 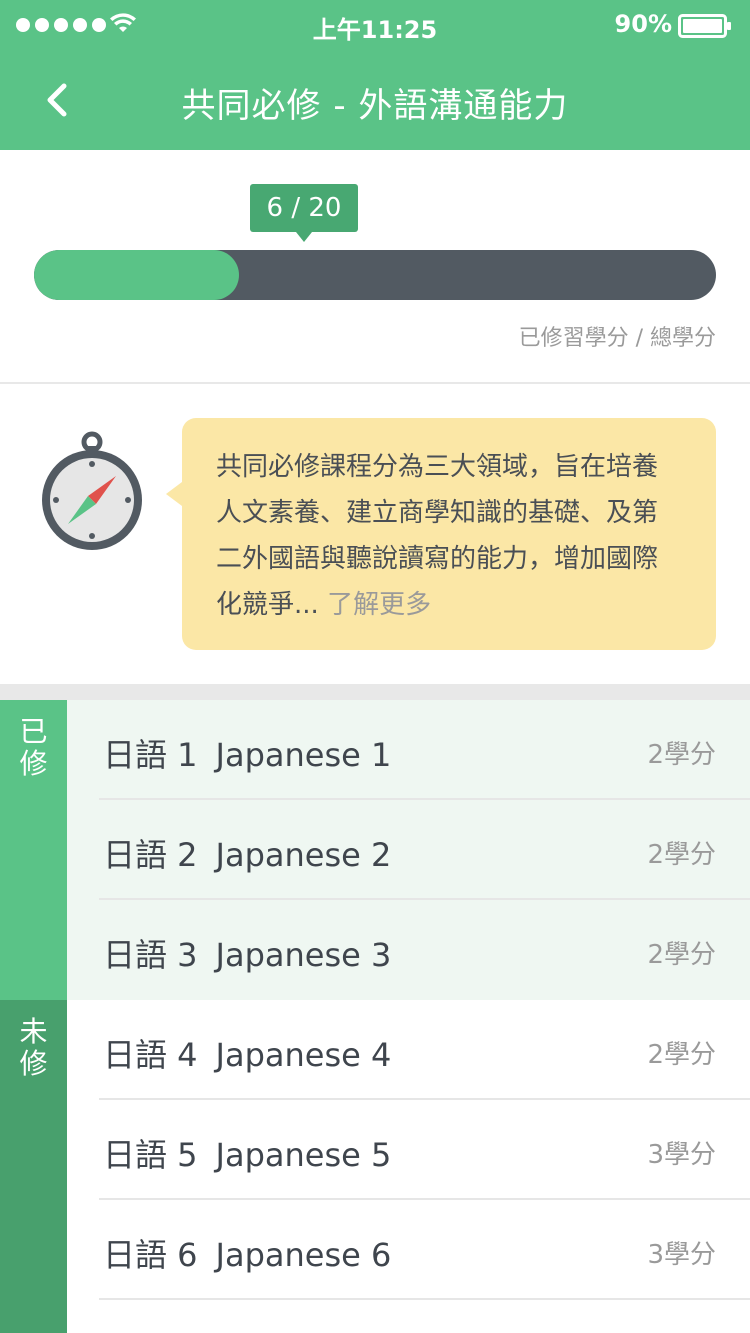 What do you see at coordinates (375, 25) in the screenshot?
I see `status-bar: 上午11:25 90%` at bounding box center [375, 25].